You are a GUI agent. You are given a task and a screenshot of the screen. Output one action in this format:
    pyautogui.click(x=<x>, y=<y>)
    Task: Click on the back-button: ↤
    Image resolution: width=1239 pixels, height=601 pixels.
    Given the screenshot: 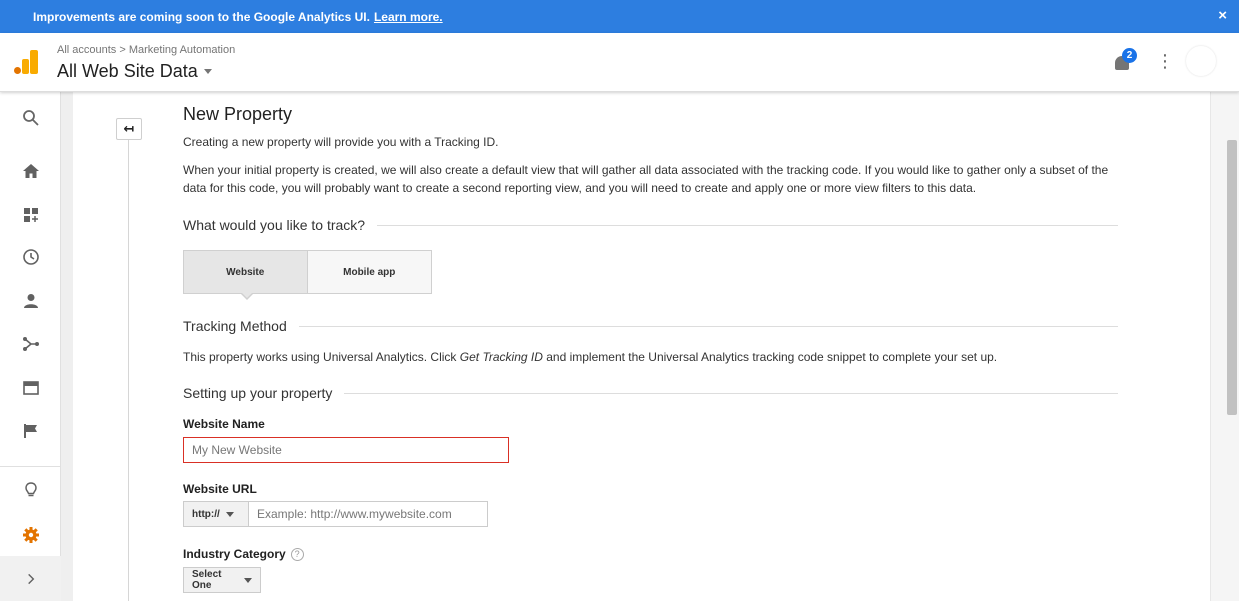 What is the action you would take?
    pyautogui.click(x=129, y=129)
    